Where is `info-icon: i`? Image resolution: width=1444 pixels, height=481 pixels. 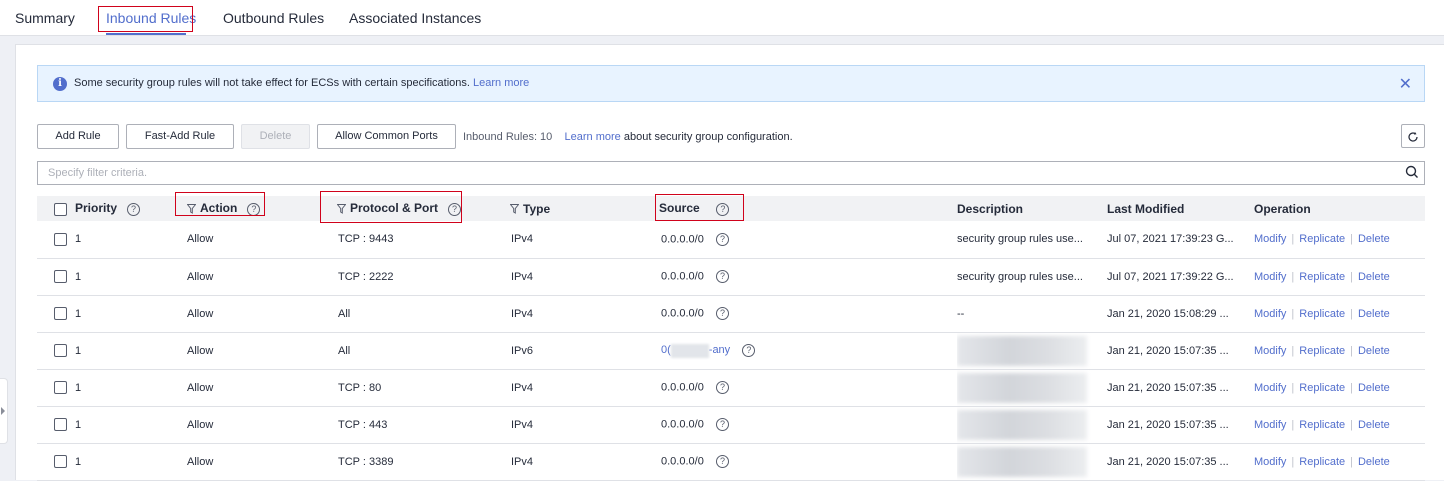 info-icon: i is located at coordinates (60, 84).